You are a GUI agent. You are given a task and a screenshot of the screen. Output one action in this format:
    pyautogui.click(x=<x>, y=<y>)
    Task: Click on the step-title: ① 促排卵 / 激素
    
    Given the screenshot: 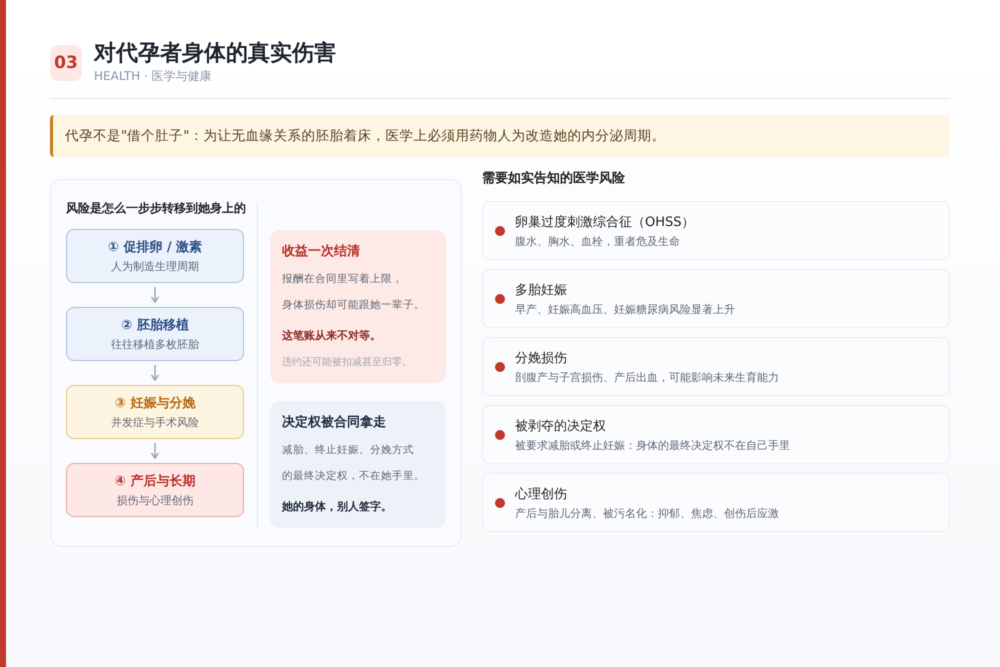 What is the action you would take?
    pyautogui.click(x=155, y=247)
    